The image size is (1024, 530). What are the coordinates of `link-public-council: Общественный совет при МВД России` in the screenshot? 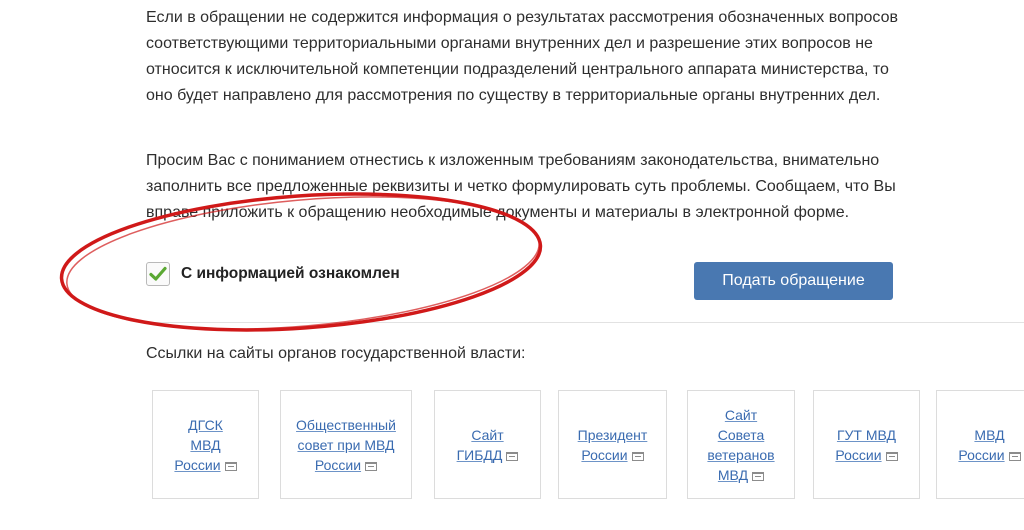 It's located at (346, 445).